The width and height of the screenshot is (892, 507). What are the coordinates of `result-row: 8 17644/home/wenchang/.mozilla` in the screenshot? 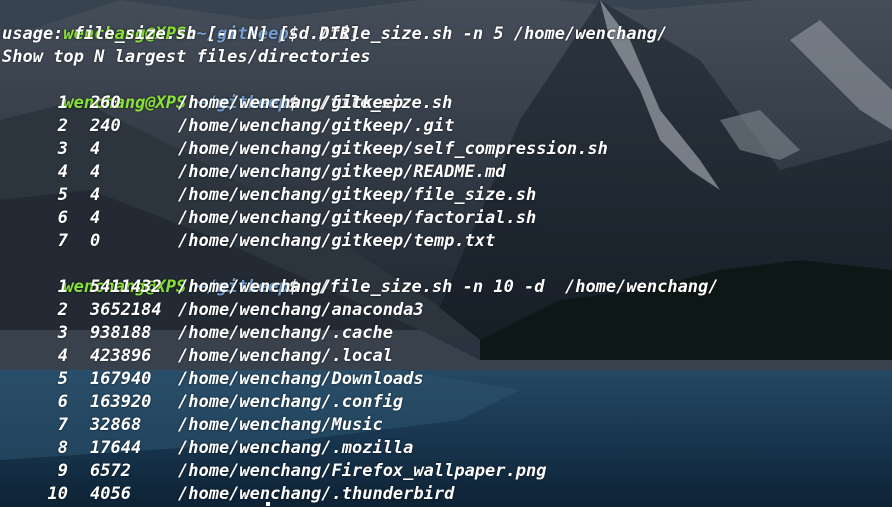 It's located at (360, 448).